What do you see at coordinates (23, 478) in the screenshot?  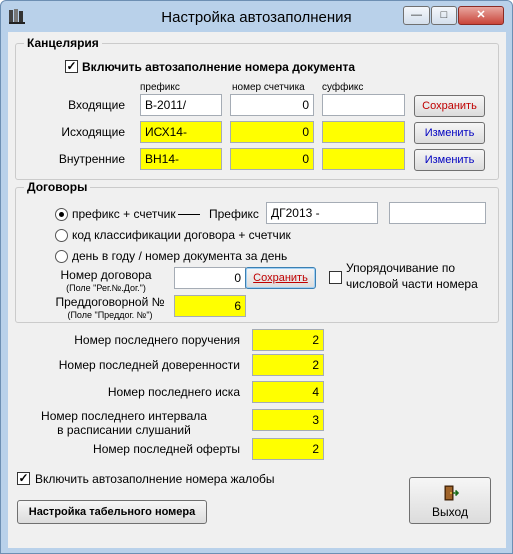 I see `complaint-enable-checkbox: ✓` at bounding box center [23, 478].